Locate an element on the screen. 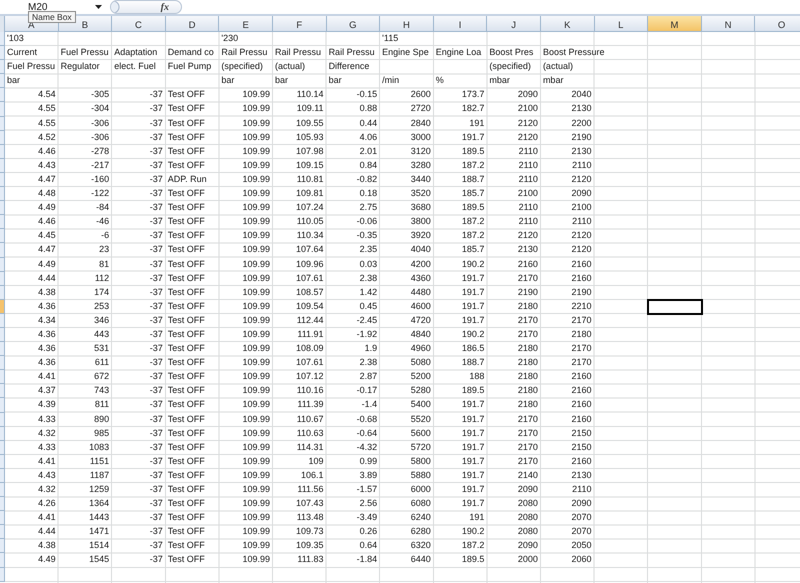 The width and height of the screenshot is (800, 583). column-header: E is located at coordinates (246, 24).